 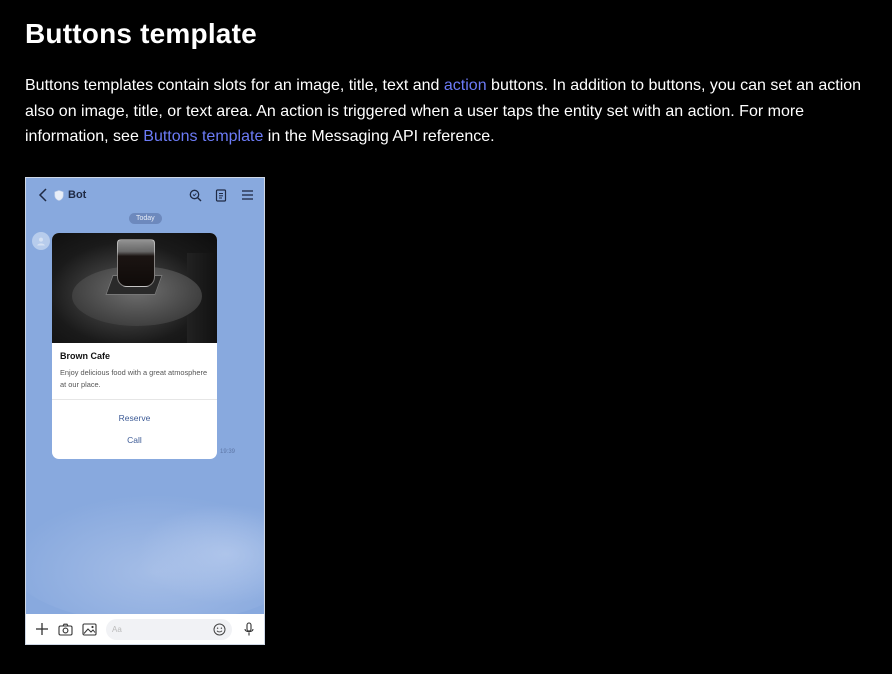 What do you see at coordinates (141, 33) in the screenshot?
I see `page-title: Buttons template` at bounding box center [141, 33].